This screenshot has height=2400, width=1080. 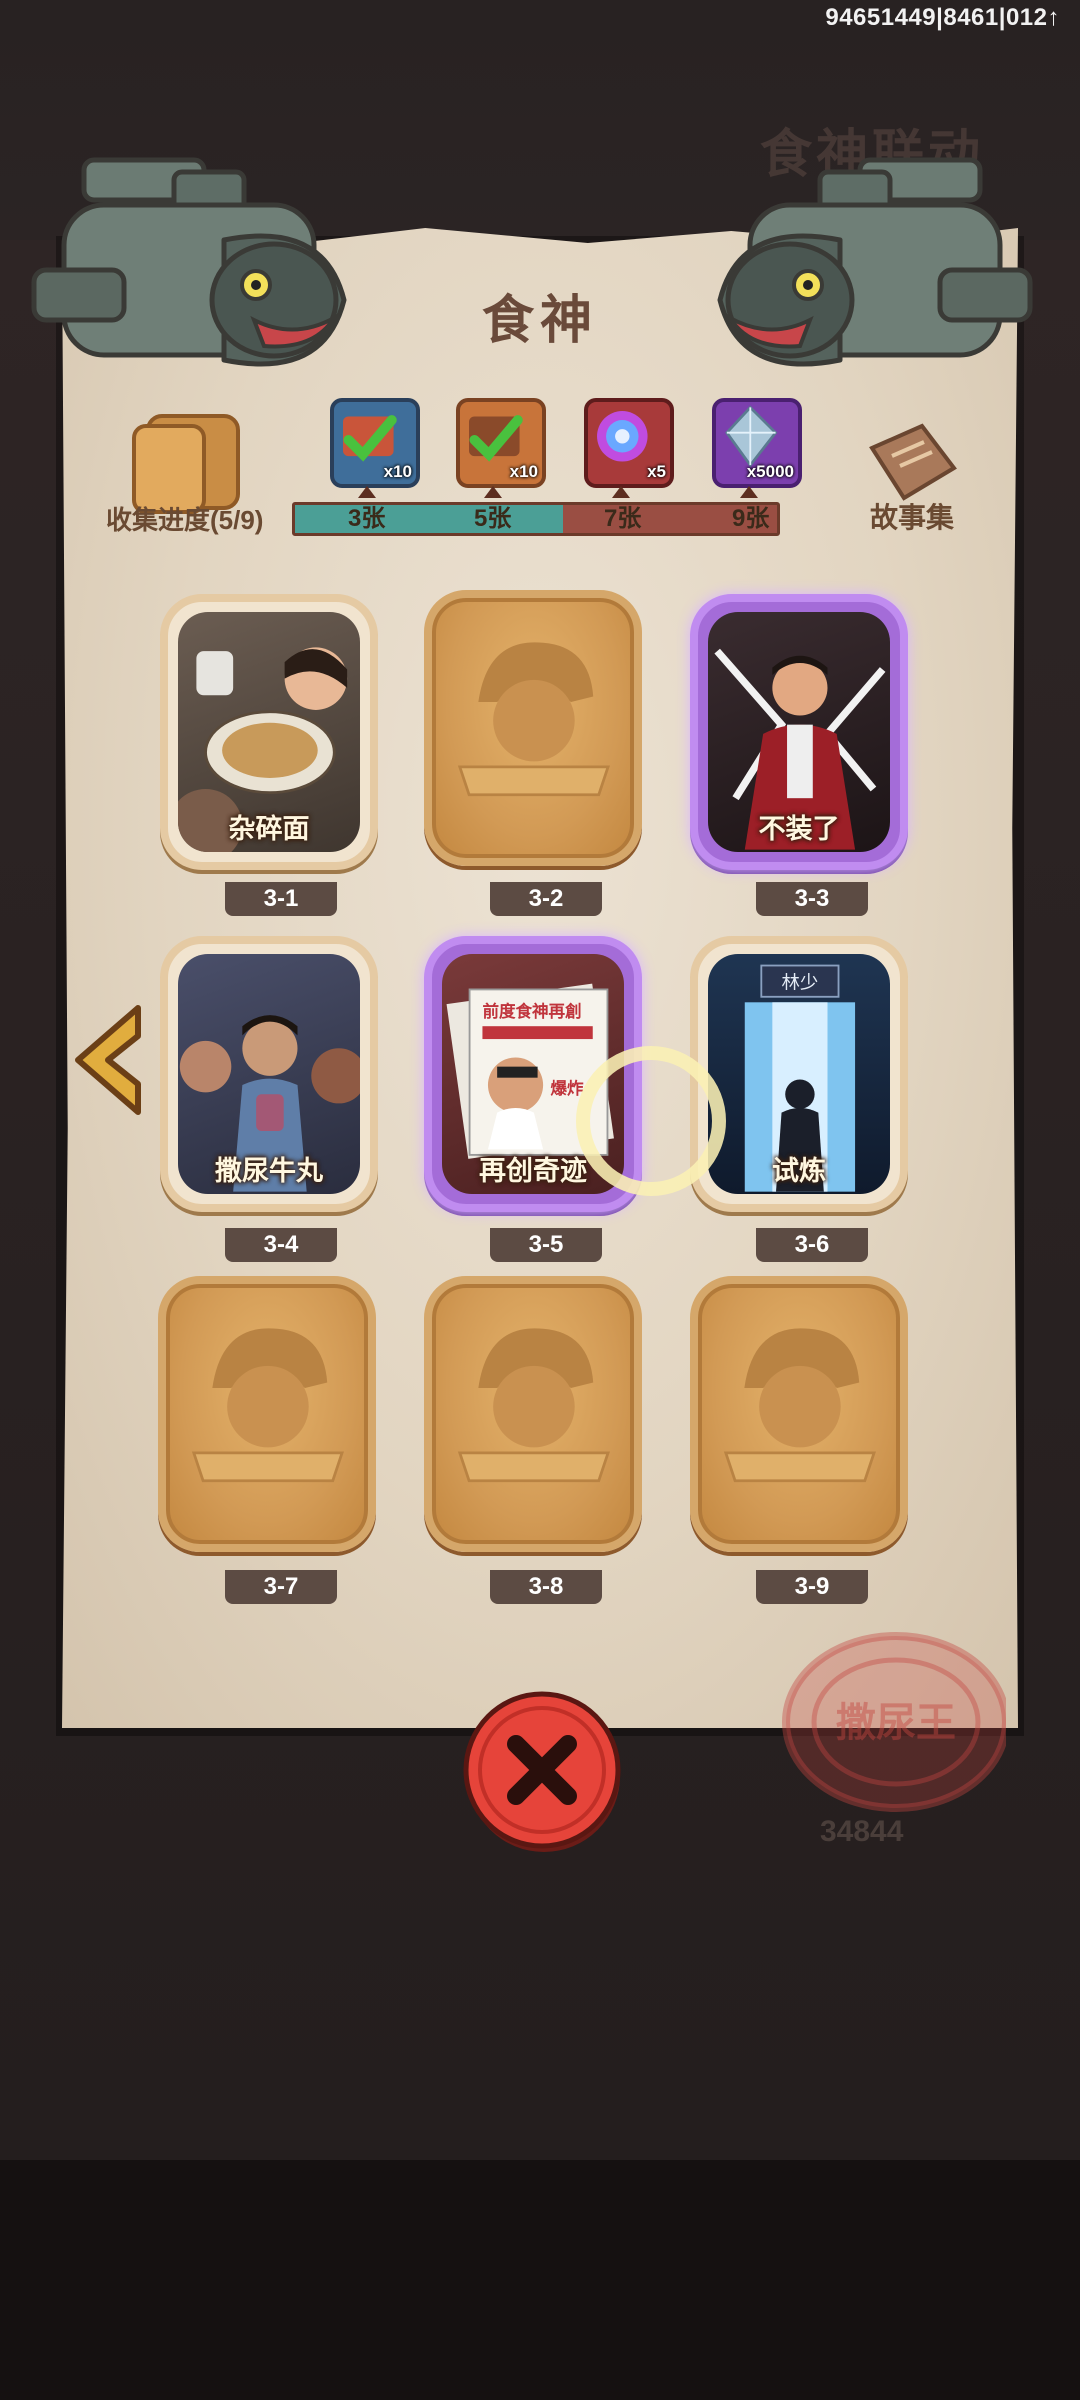 I want to click on reward-3: x5, so click(x=629, y=443).